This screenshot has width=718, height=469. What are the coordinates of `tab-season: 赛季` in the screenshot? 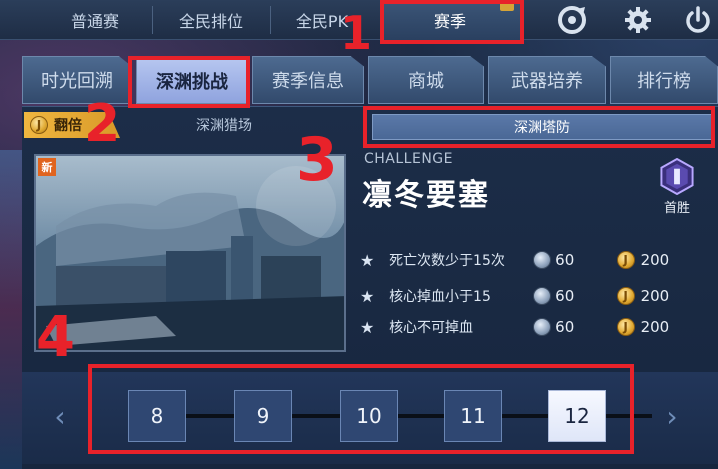 It's located at (450, 20).